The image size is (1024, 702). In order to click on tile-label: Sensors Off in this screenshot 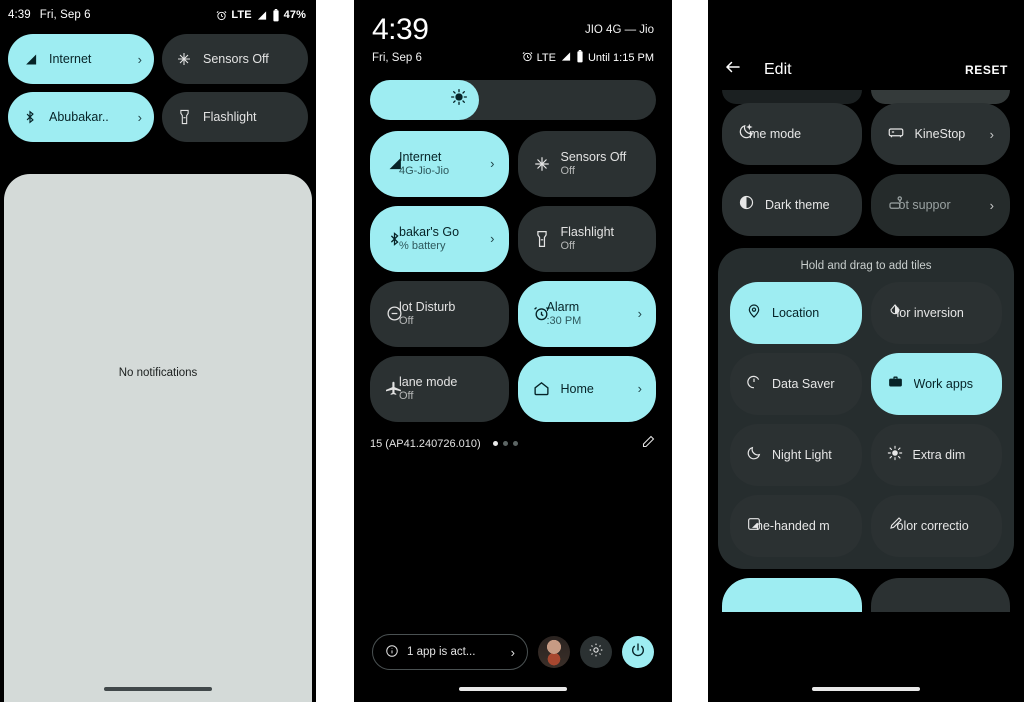, I will do `click(236, 59)`.